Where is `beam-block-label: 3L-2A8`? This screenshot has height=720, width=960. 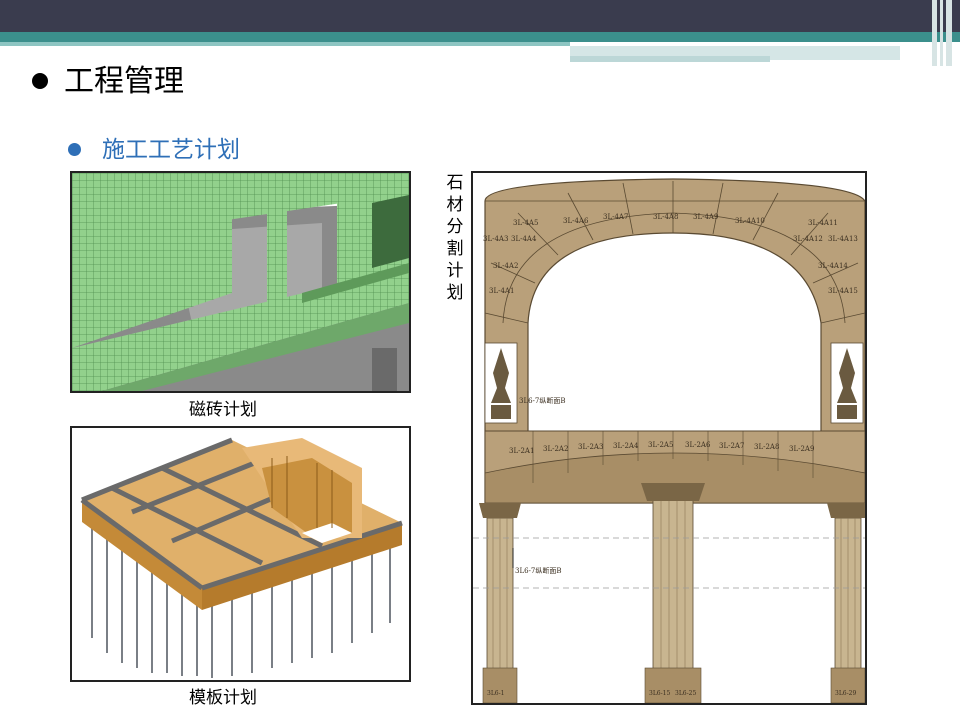
beam-block-label: 3L-2A8 is located at coordinates (766, 447).